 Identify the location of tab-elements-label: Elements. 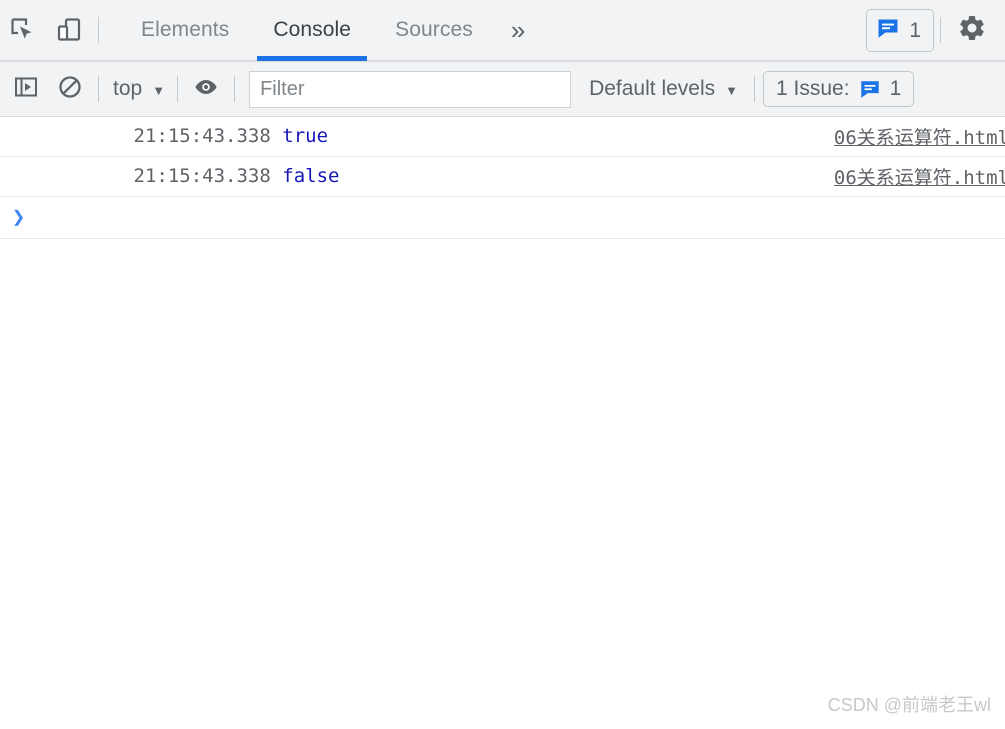
(185, 29).